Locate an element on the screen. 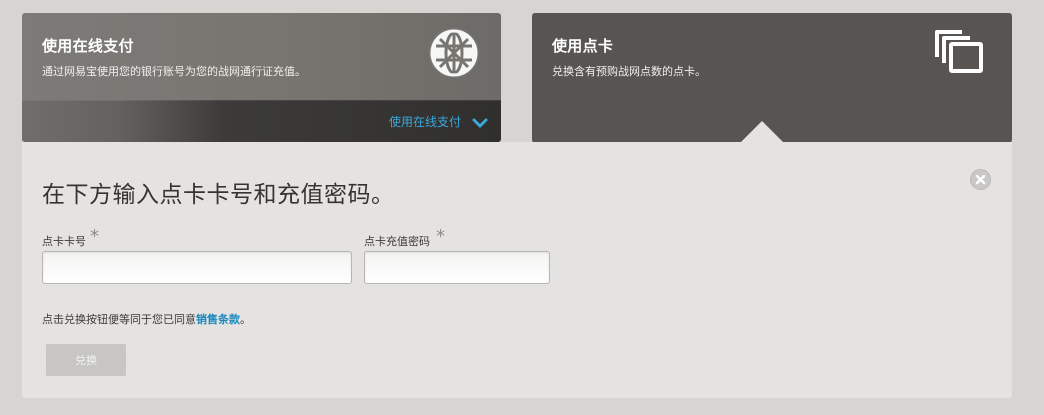  points-card-title: 使用点卡 is located at coordinates (583, 46).